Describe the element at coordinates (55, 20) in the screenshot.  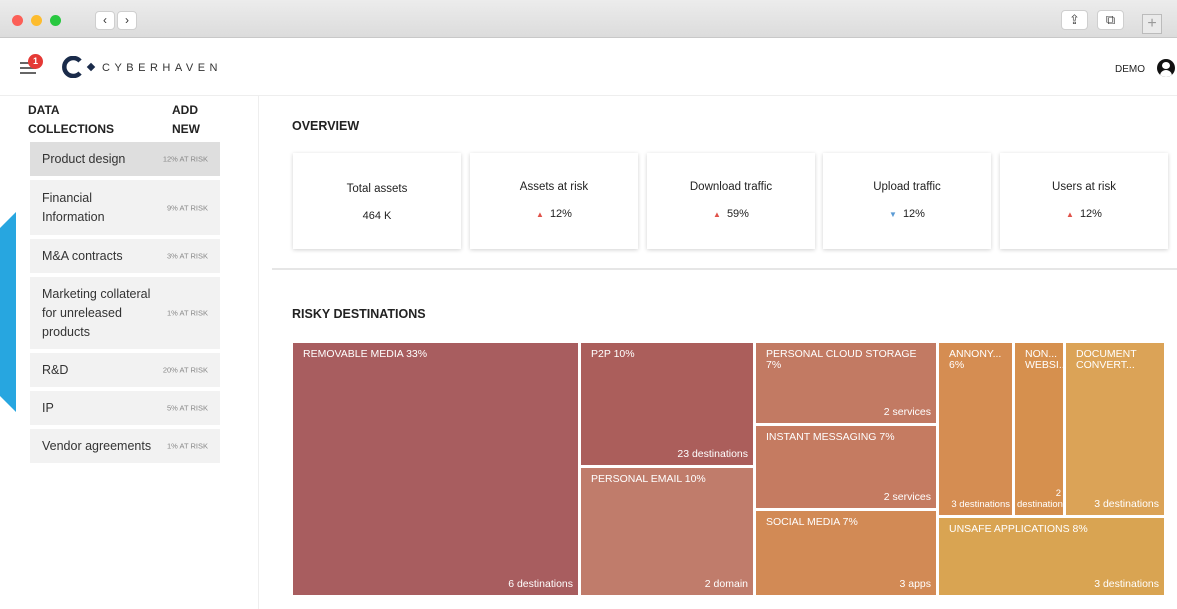
I see `maximize-window-button` at that location.